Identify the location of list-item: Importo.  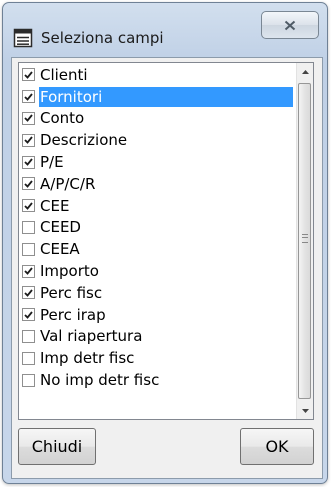
(156, 271).